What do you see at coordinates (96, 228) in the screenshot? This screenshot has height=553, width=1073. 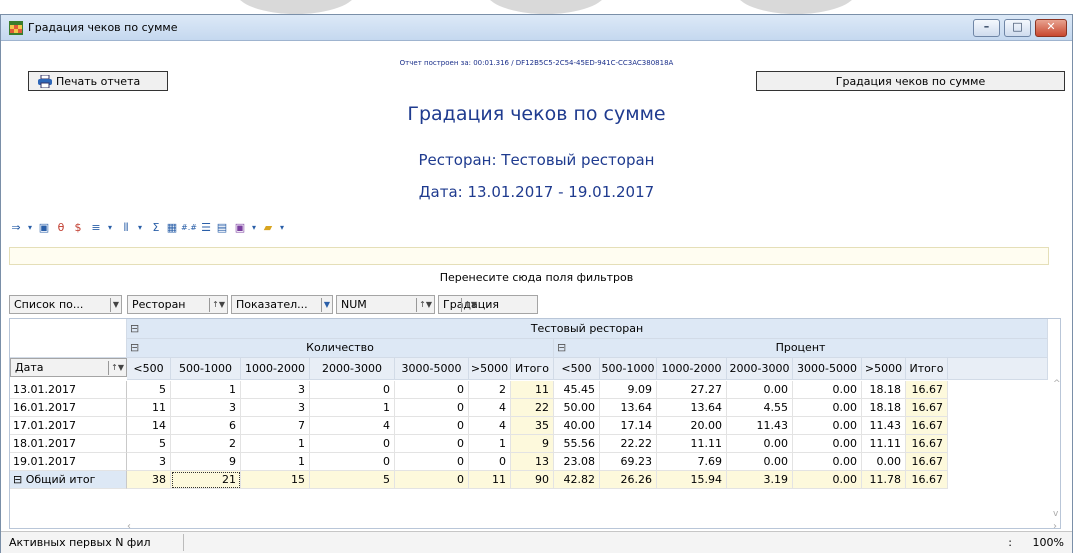 I see `rows-icon: ≡` at bounding box center [96, 228].